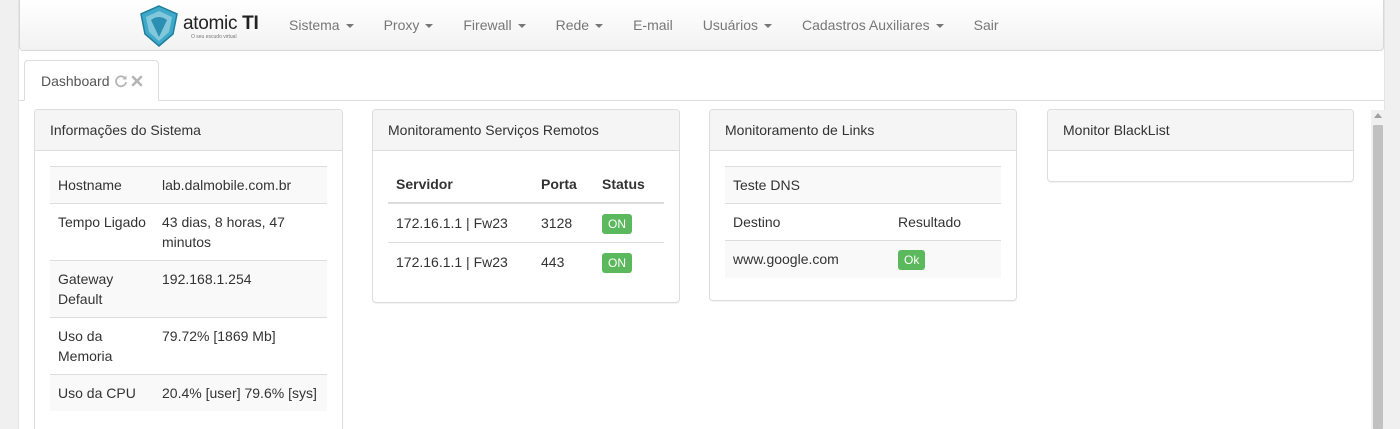  Describe the element at coordinates (221, 23) in the screenshot. I see `brand-name: atomic TI` at that location.